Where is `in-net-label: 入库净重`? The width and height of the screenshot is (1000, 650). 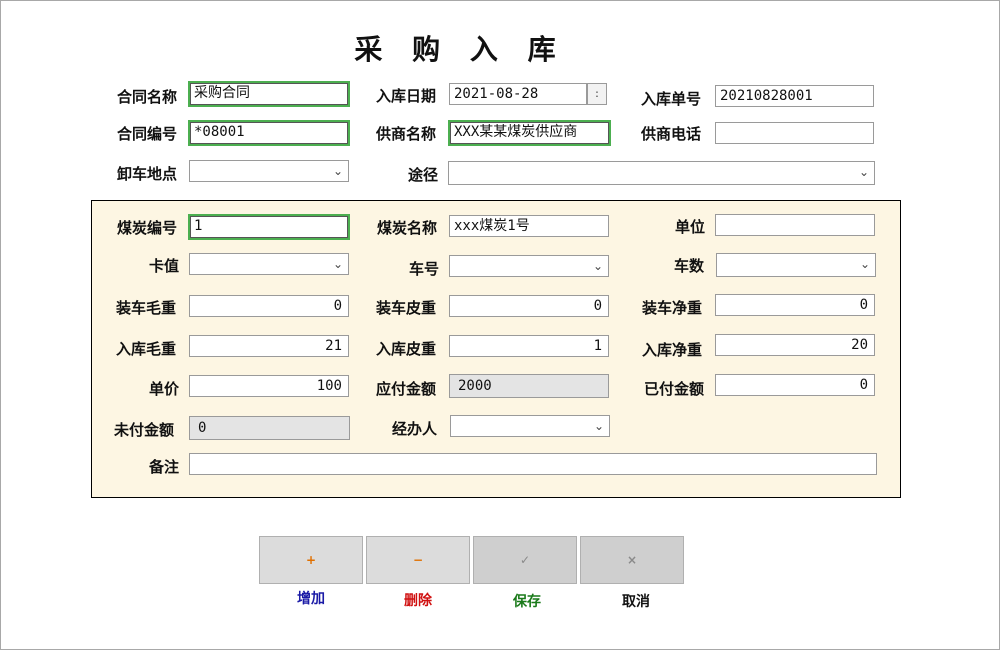 in-net-label: 入库净重 is located at coordinates (672, 350).